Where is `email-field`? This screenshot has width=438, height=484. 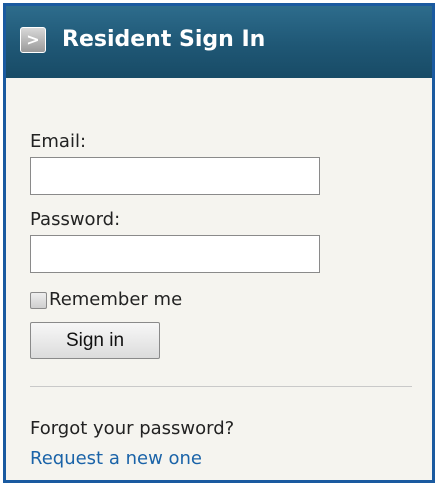 email-field is located at coordinates (175, 176).